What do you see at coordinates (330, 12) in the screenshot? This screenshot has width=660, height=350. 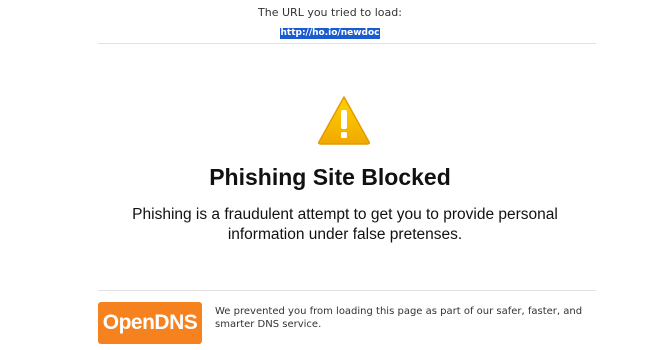 I see `url-caption: The URL you tried to load:` at bounding box center [330, 12].